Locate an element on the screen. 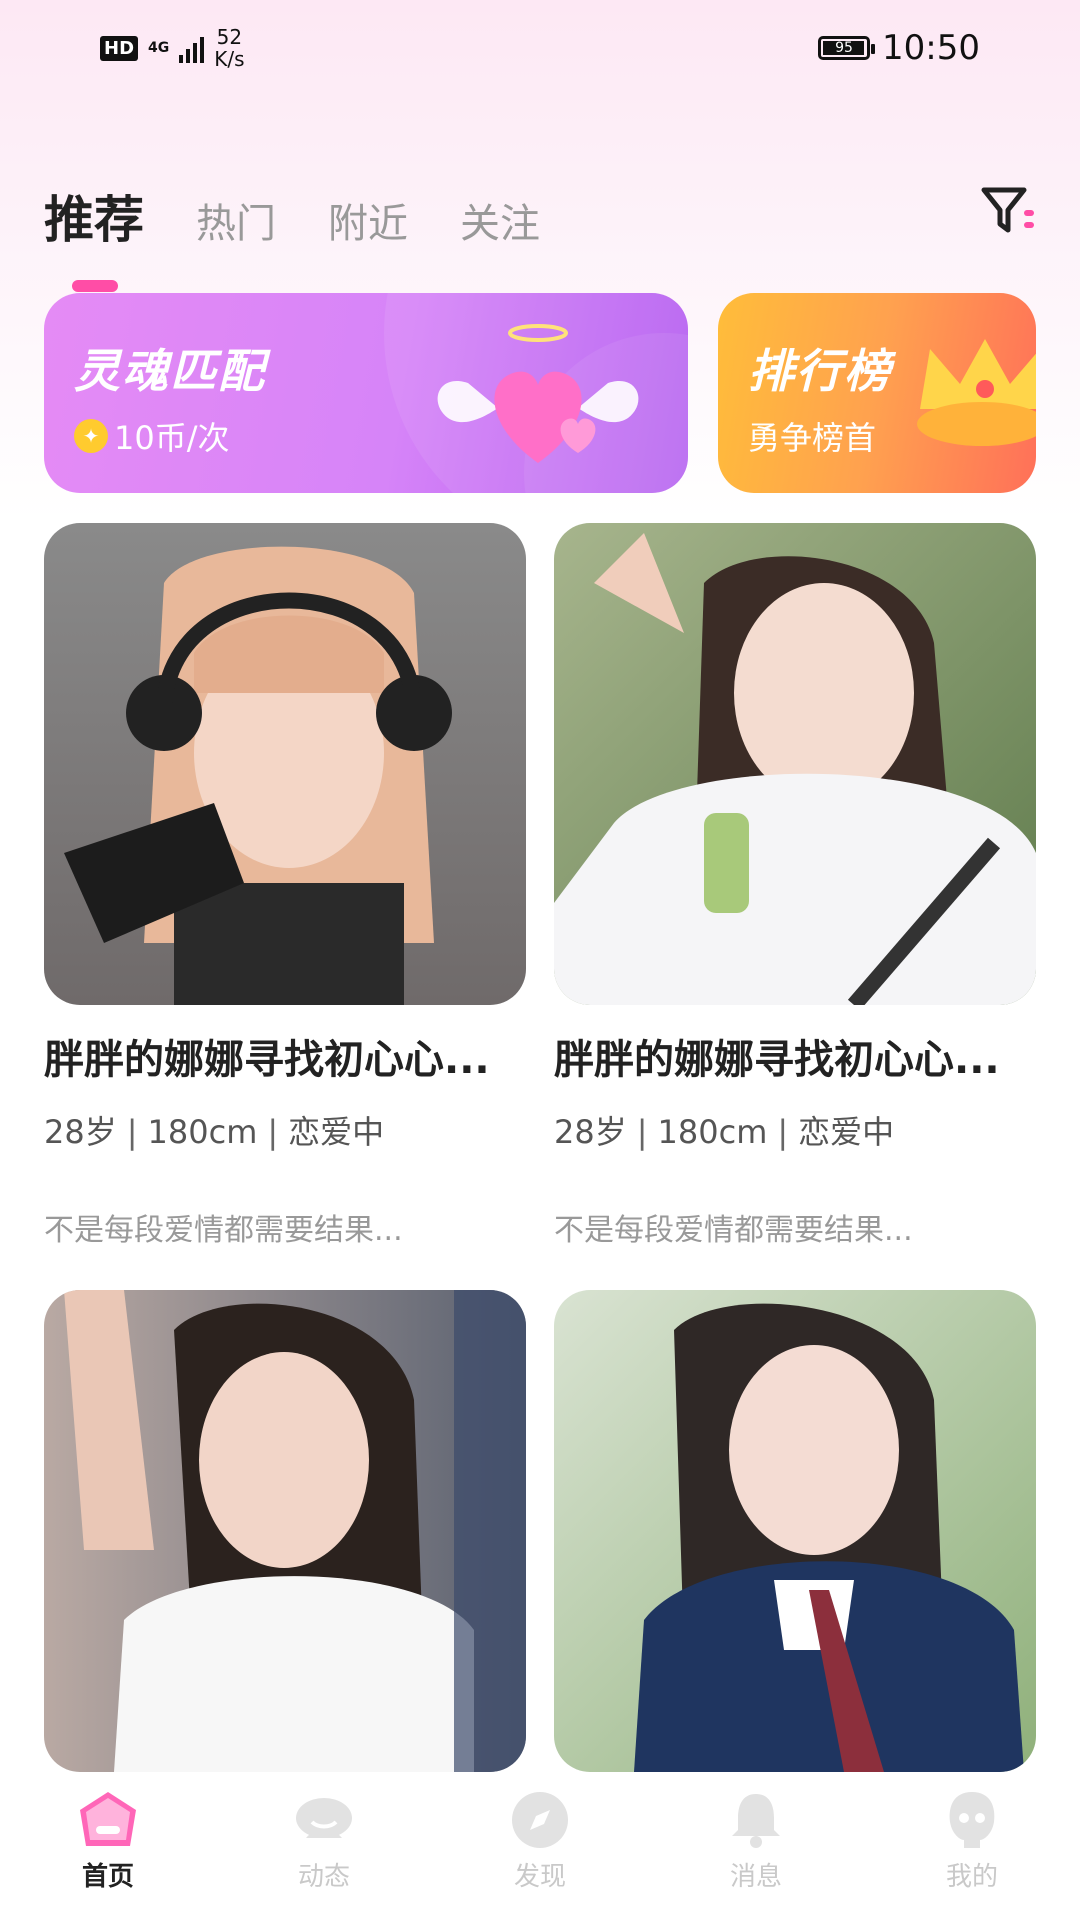  tab-nearby-label: 附近 is located at coordinates (368, 224).